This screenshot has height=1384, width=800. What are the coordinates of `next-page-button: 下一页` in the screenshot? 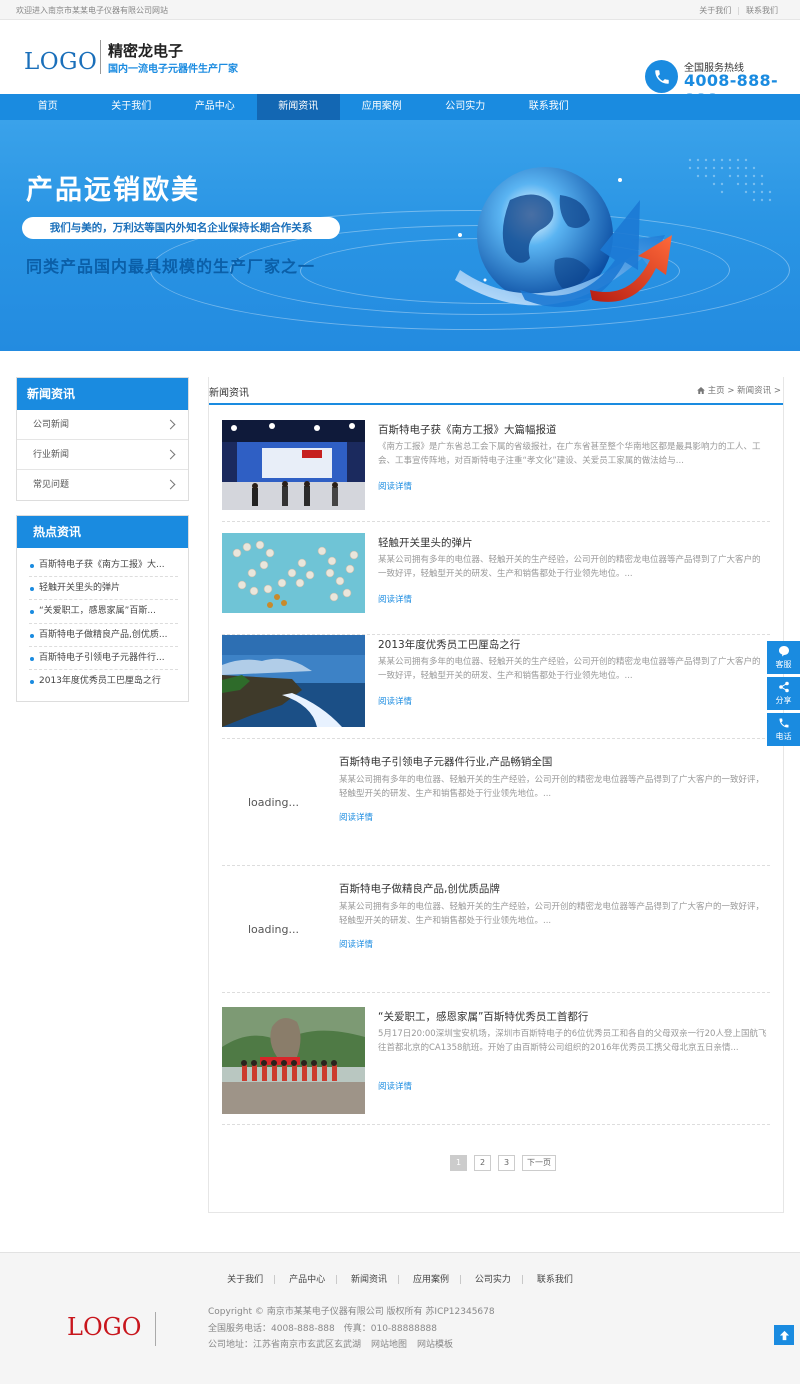 It's located at (539, 1163).